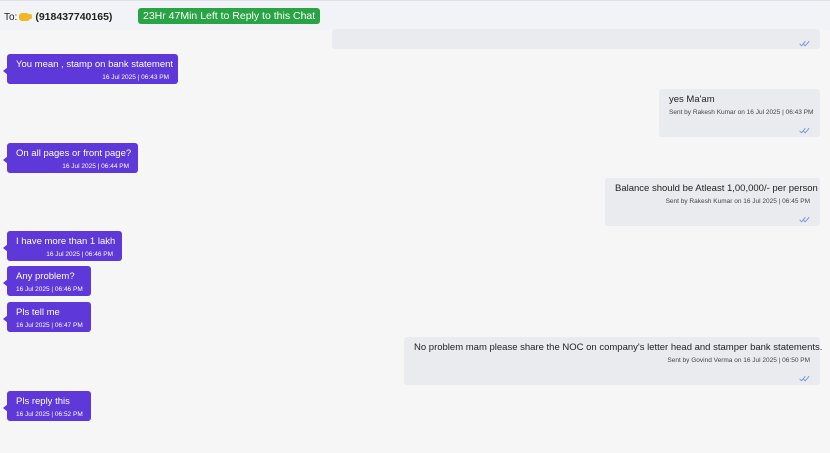  I want to click on waving-hand-icon, so click(26, 17).